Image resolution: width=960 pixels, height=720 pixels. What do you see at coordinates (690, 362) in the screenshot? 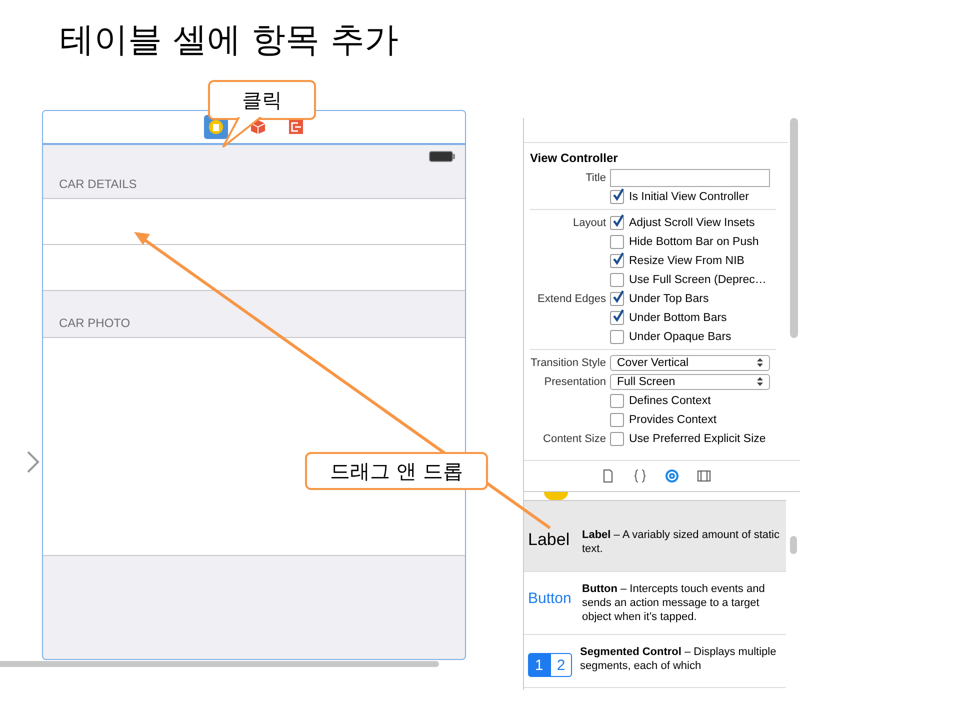
I see `dropdown: Cover Vertical` at bounding box center [690, 362].